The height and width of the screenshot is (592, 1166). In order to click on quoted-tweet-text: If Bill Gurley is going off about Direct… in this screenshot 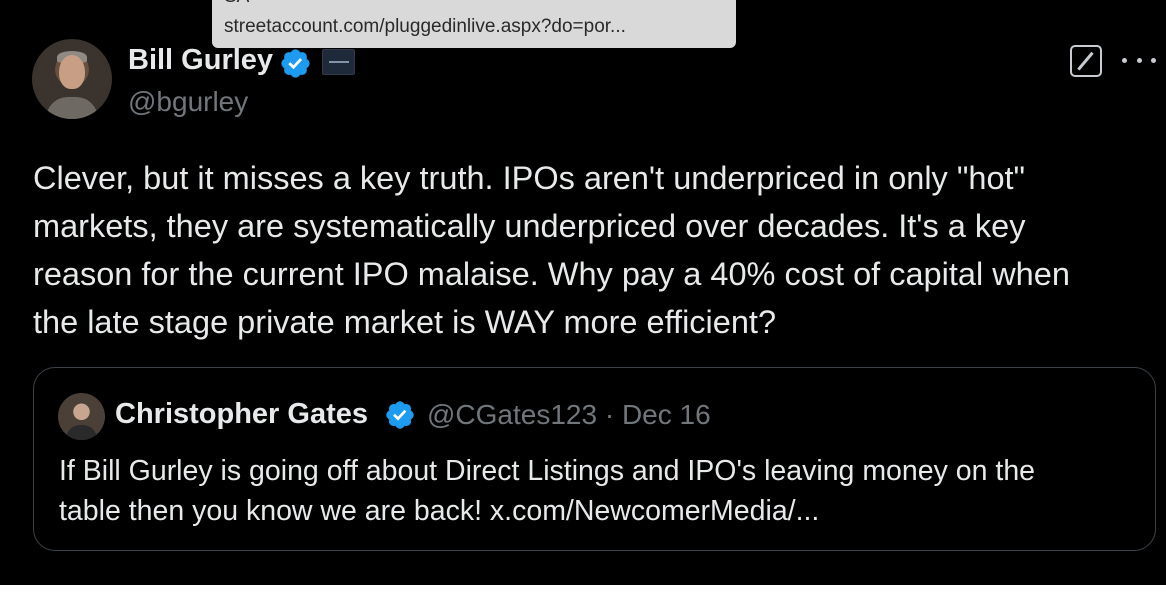, I will do `click(599, 491)`.